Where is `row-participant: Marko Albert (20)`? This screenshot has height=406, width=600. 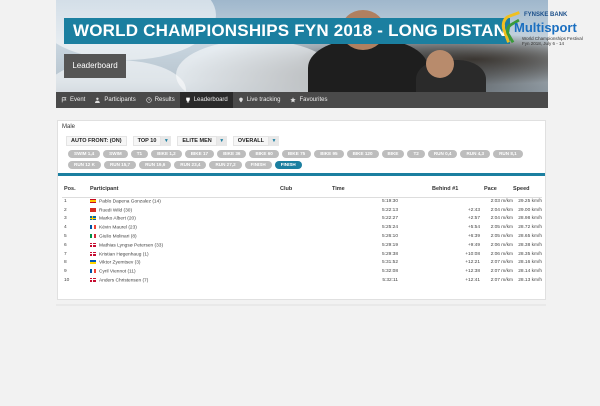
row-participant: Marko Albert (20) is located at coordinates (185, 219).